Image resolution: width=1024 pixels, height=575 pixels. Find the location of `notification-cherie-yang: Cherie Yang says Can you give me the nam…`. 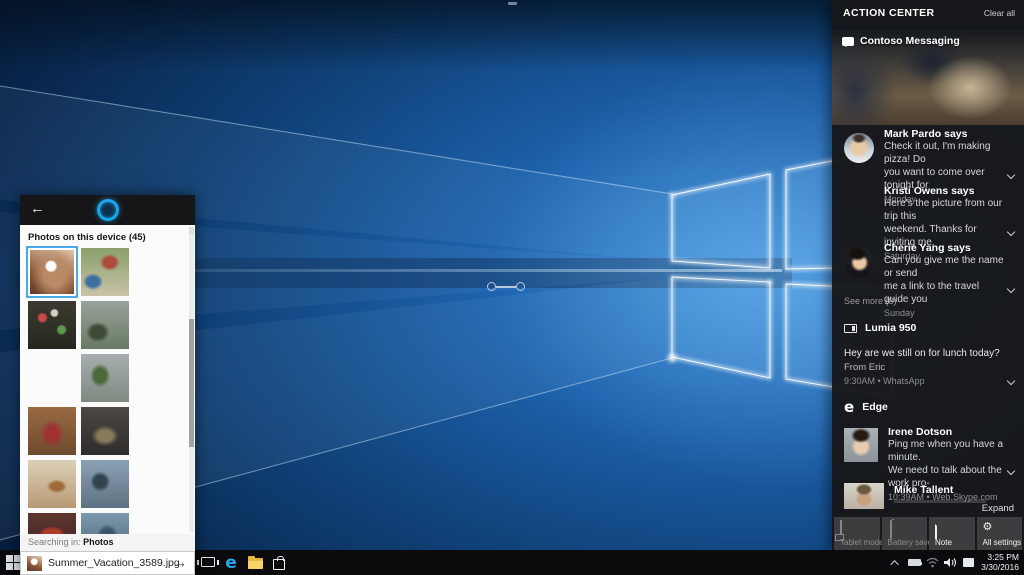

notification-cherie-yang: Cherie Yang says Can you give me the nam… is located at coordinates (928, 280).